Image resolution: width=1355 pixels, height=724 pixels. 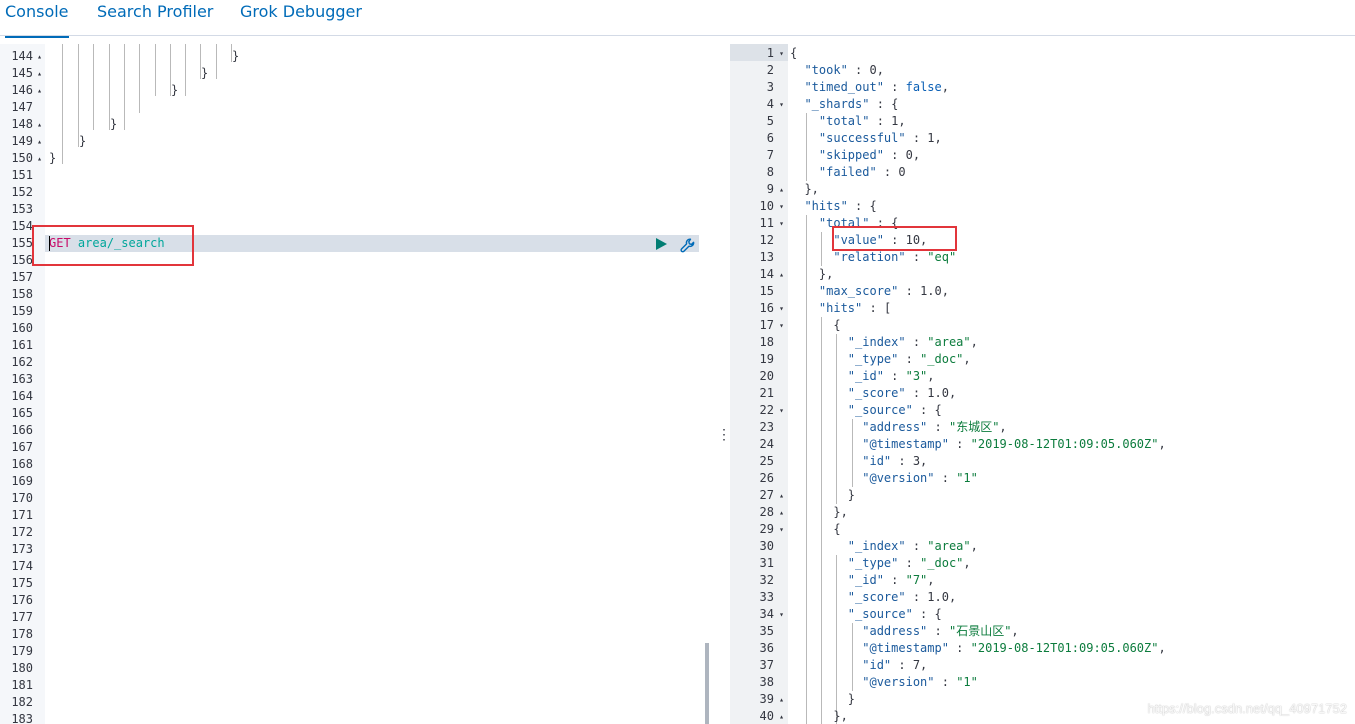 What do you see at coordinates (22, 141) in the screenshot?
I see `line-number: 149 ▴` at bounding box center [22, 141].